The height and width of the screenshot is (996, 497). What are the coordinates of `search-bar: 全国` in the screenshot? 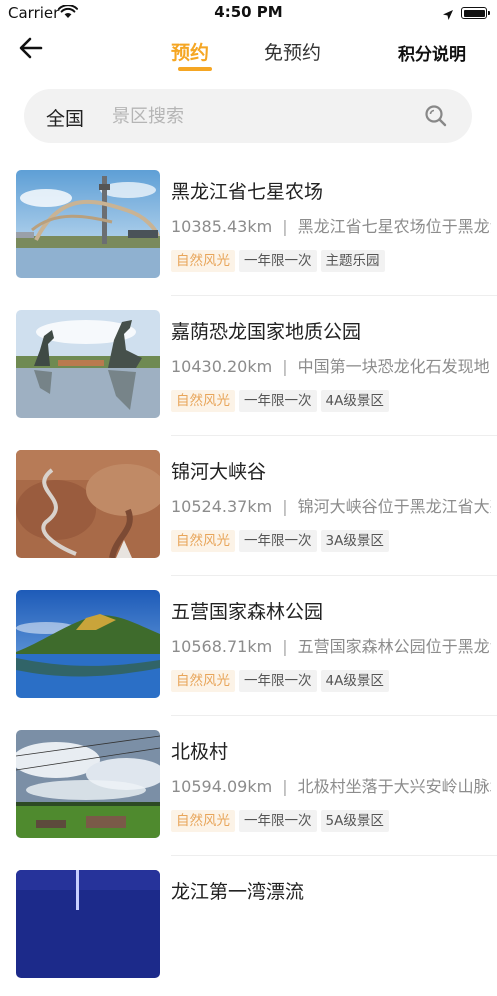 It's located at (248, 116).